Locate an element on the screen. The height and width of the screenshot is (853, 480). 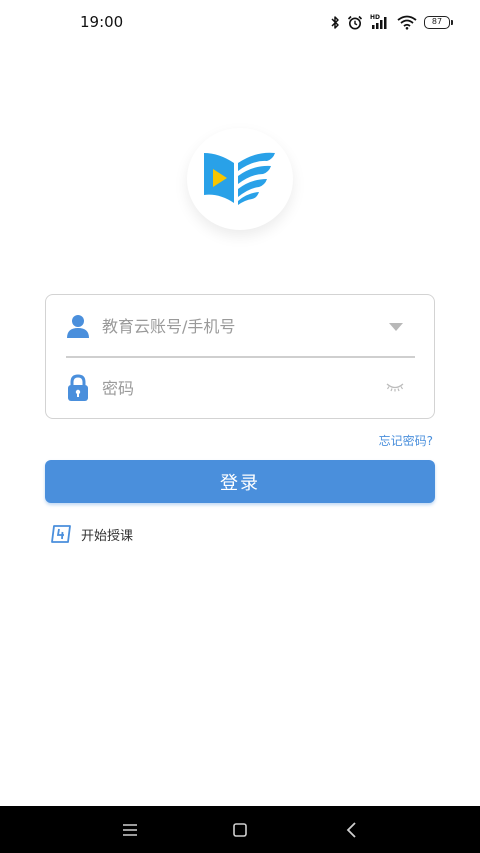
login-button: 登录 is located at coordinates (240, 481).